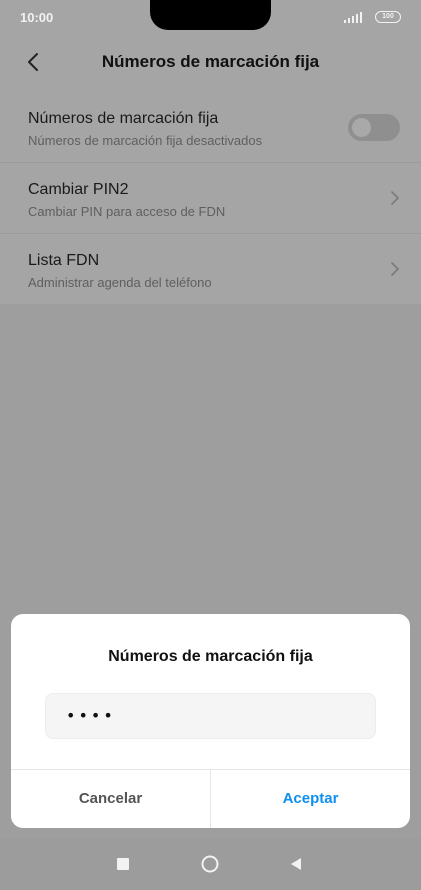 The width and height of the screenshot is (421, 890). I want to click on list-item-subtitle: Administrar agenda del teléfono, so click(120, 282).